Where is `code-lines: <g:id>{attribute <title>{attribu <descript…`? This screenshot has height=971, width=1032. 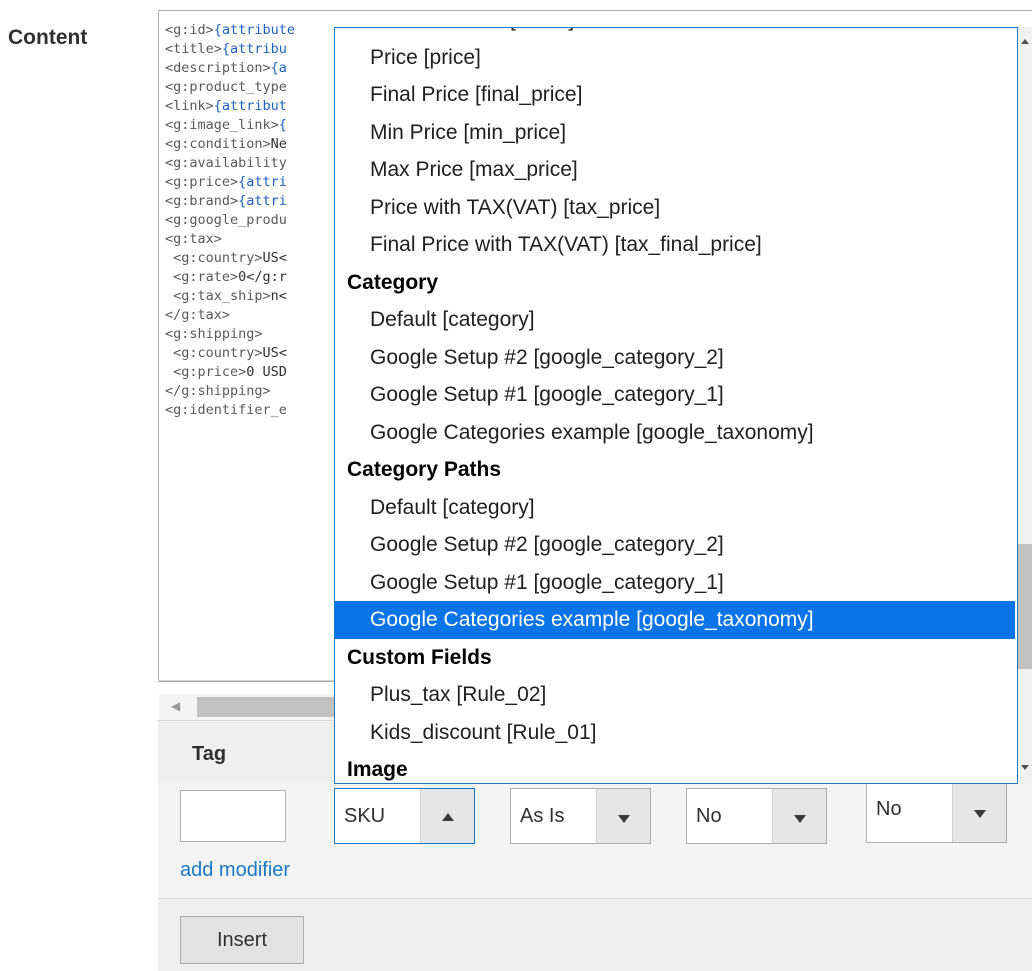 code-lines: <g:id>{attribute <title>{attribu <descript… is located at coordinates (230, 220).